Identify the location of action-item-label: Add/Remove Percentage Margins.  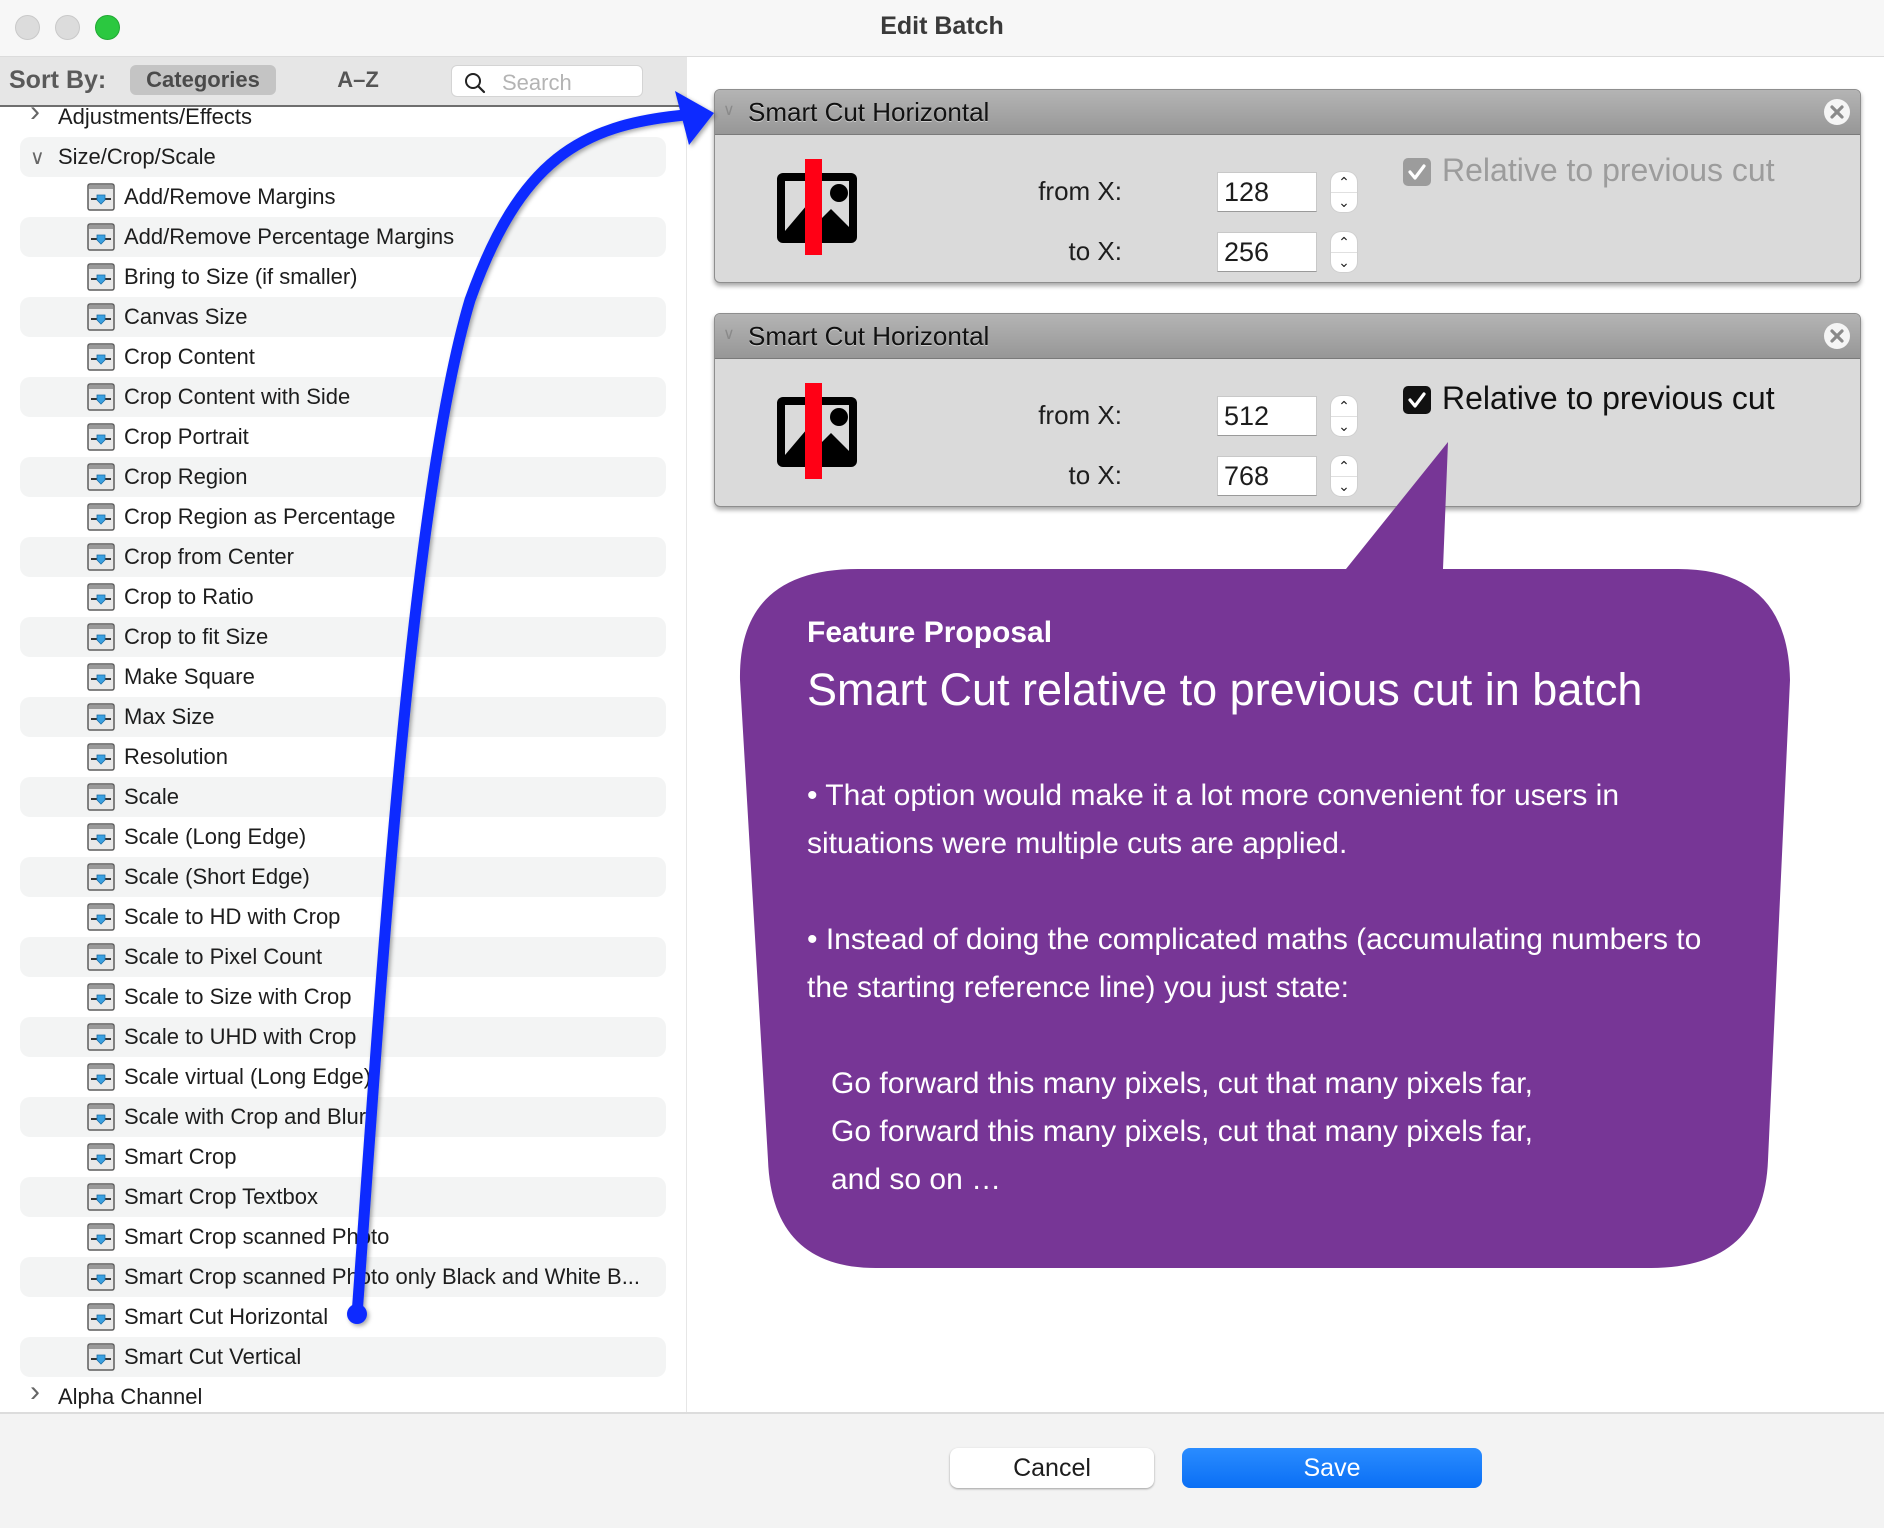
(289, 236).